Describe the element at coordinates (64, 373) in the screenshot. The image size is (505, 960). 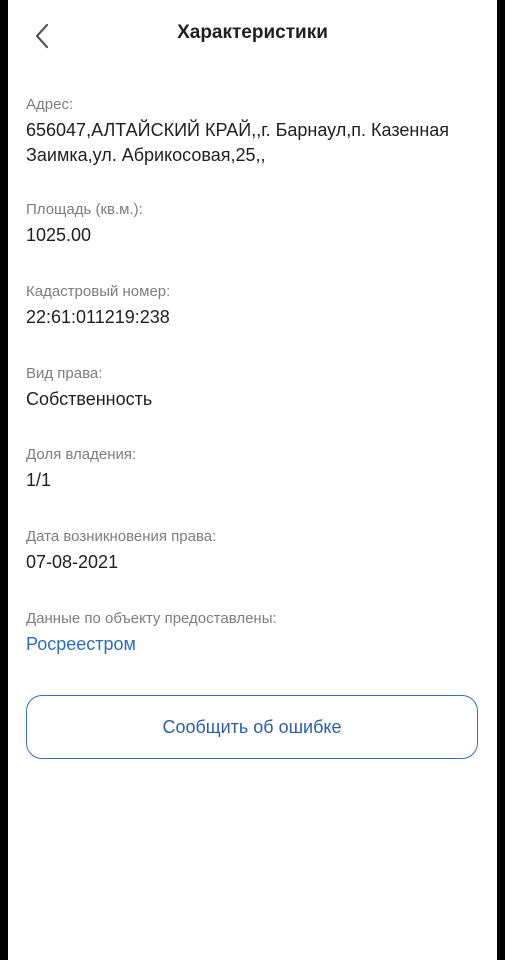
I see `right-type-label: Вид права:` at that location.